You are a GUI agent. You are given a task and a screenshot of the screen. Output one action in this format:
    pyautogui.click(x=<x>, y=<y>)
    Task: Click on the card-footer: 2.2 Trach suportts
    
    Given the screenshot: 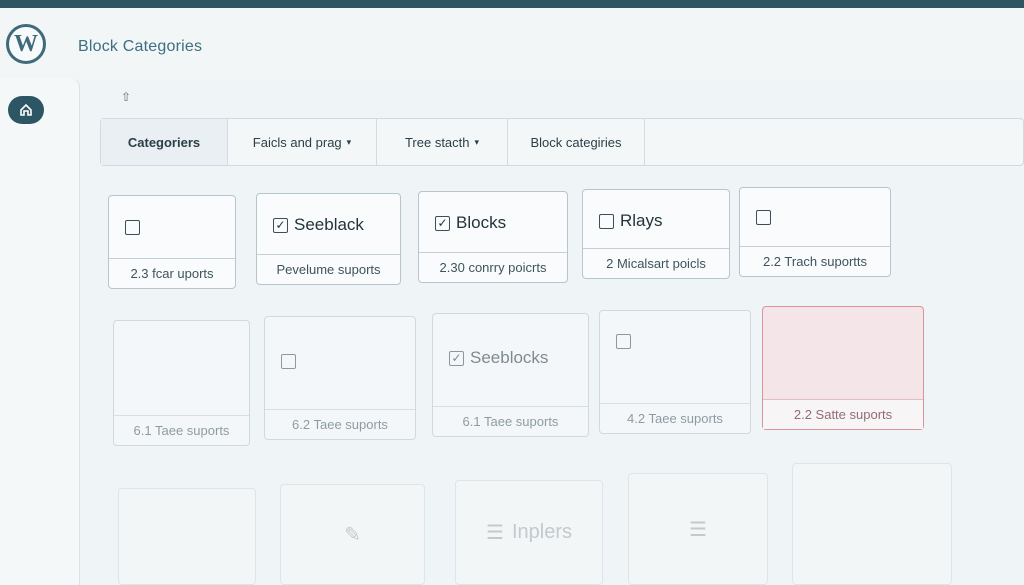 What is the action you would take?
    pyautogui.click(x=815, y=261)
    